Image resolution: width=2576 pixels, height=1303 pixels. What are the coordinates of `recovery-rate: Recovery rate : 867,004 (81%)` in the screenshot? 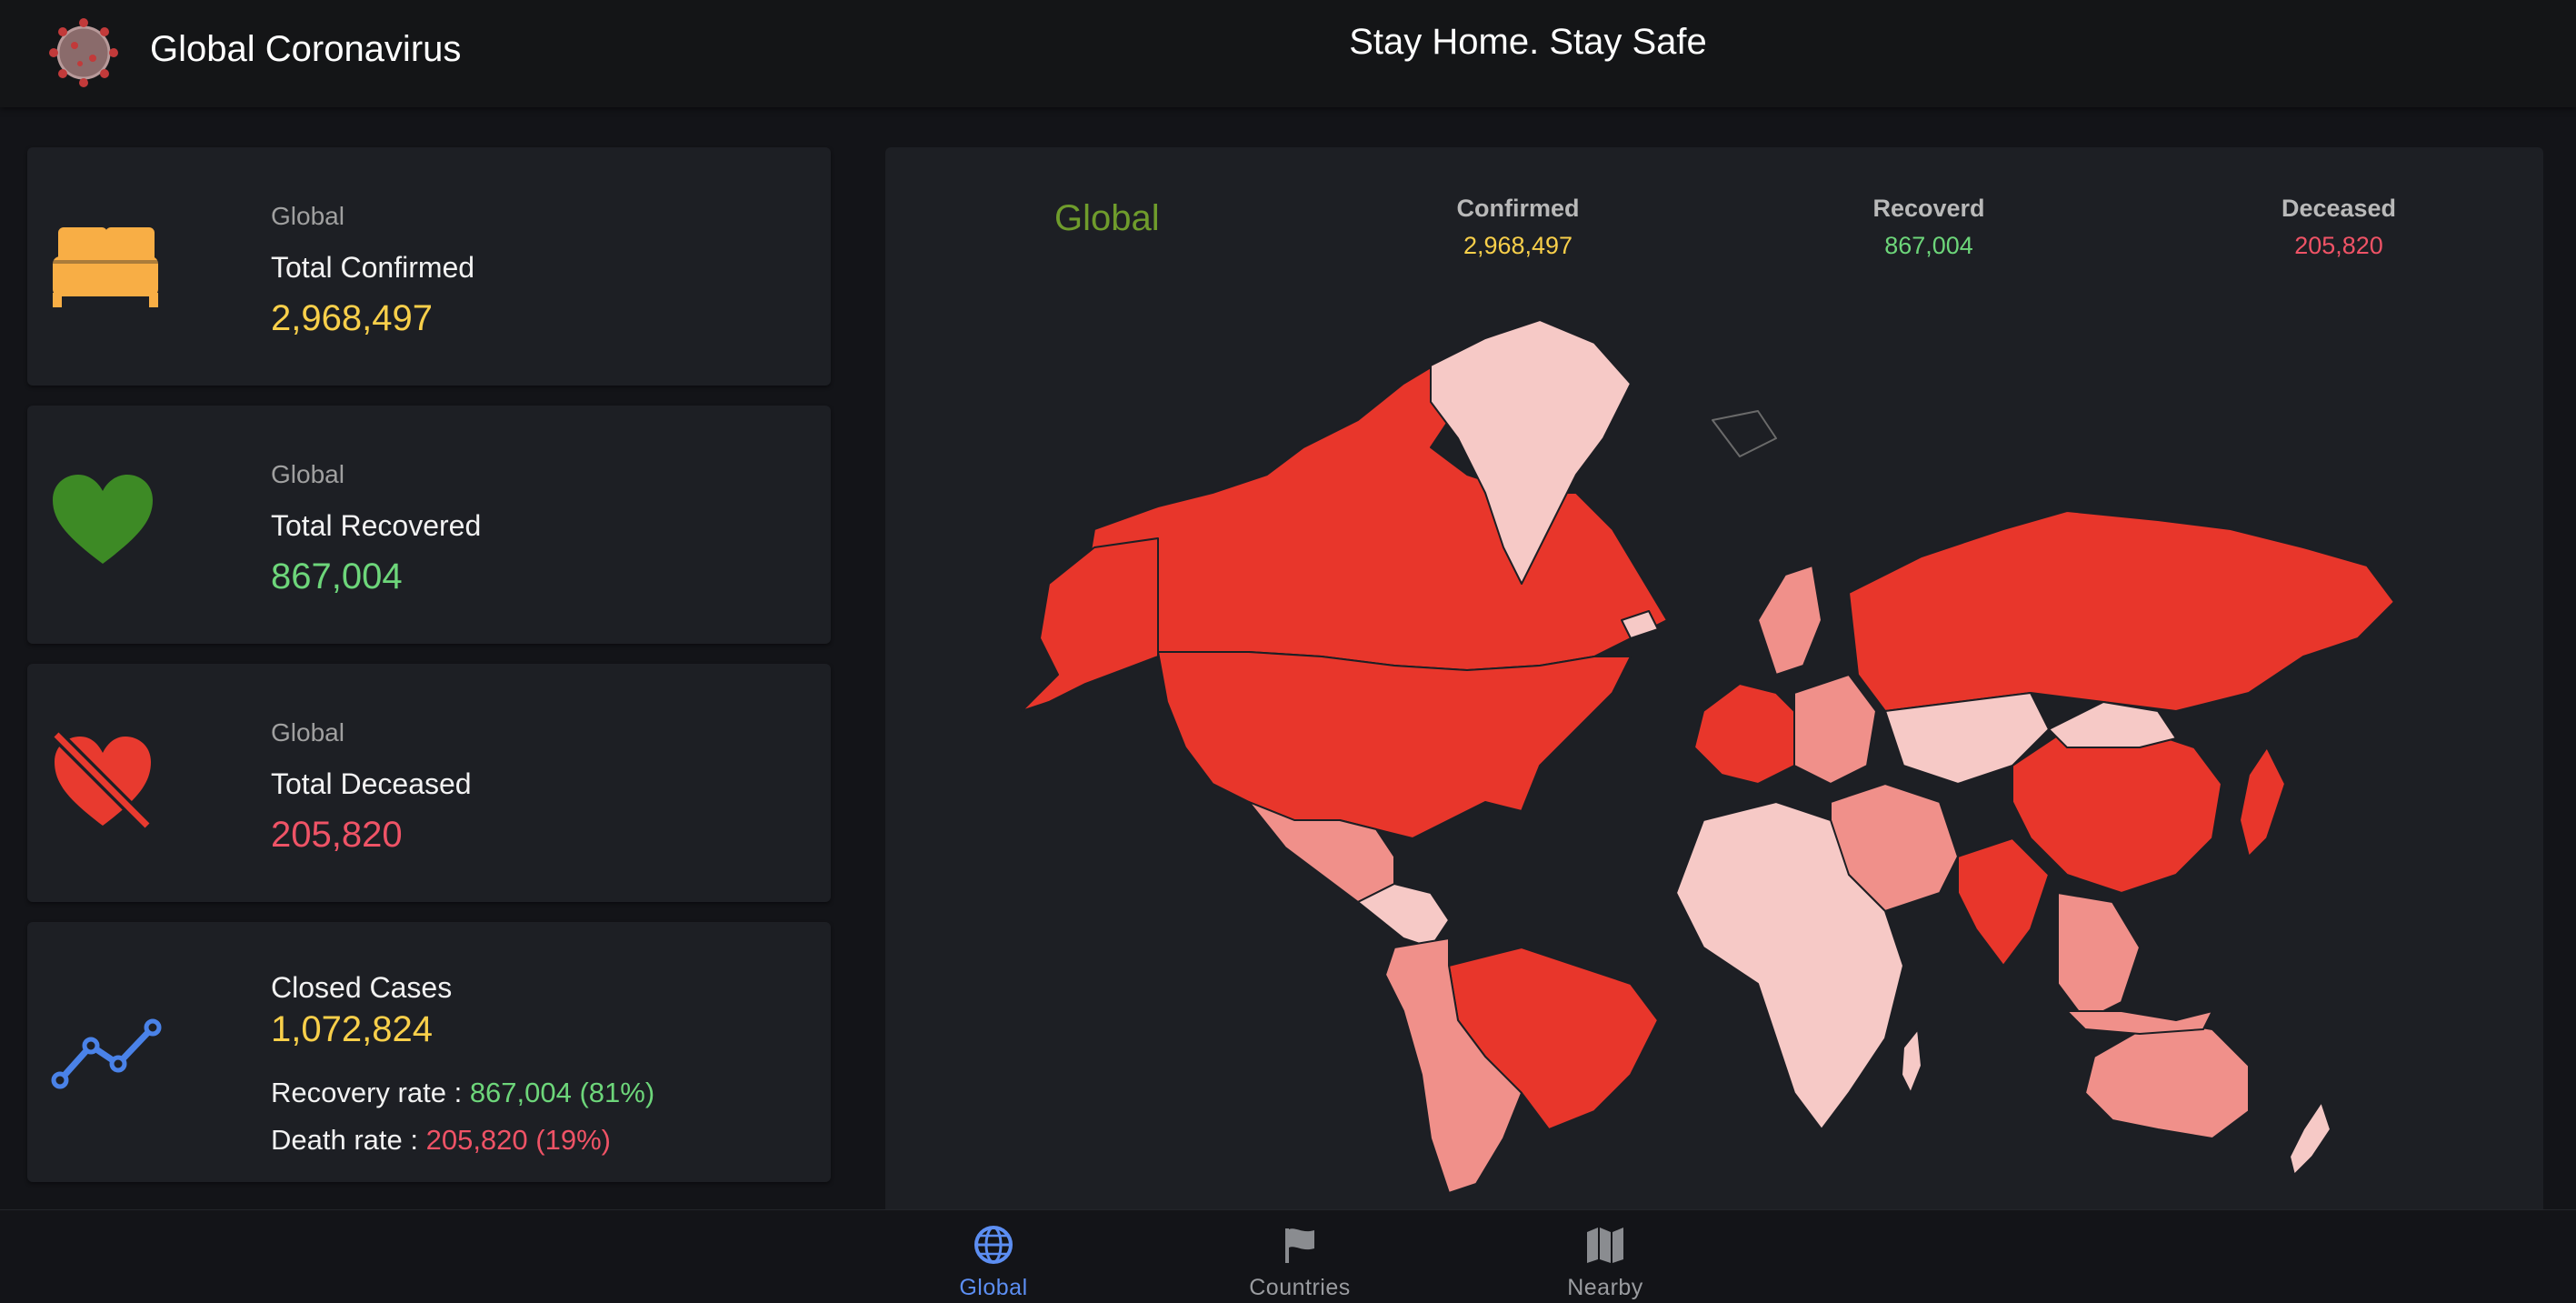 It's located at (462, 1093).